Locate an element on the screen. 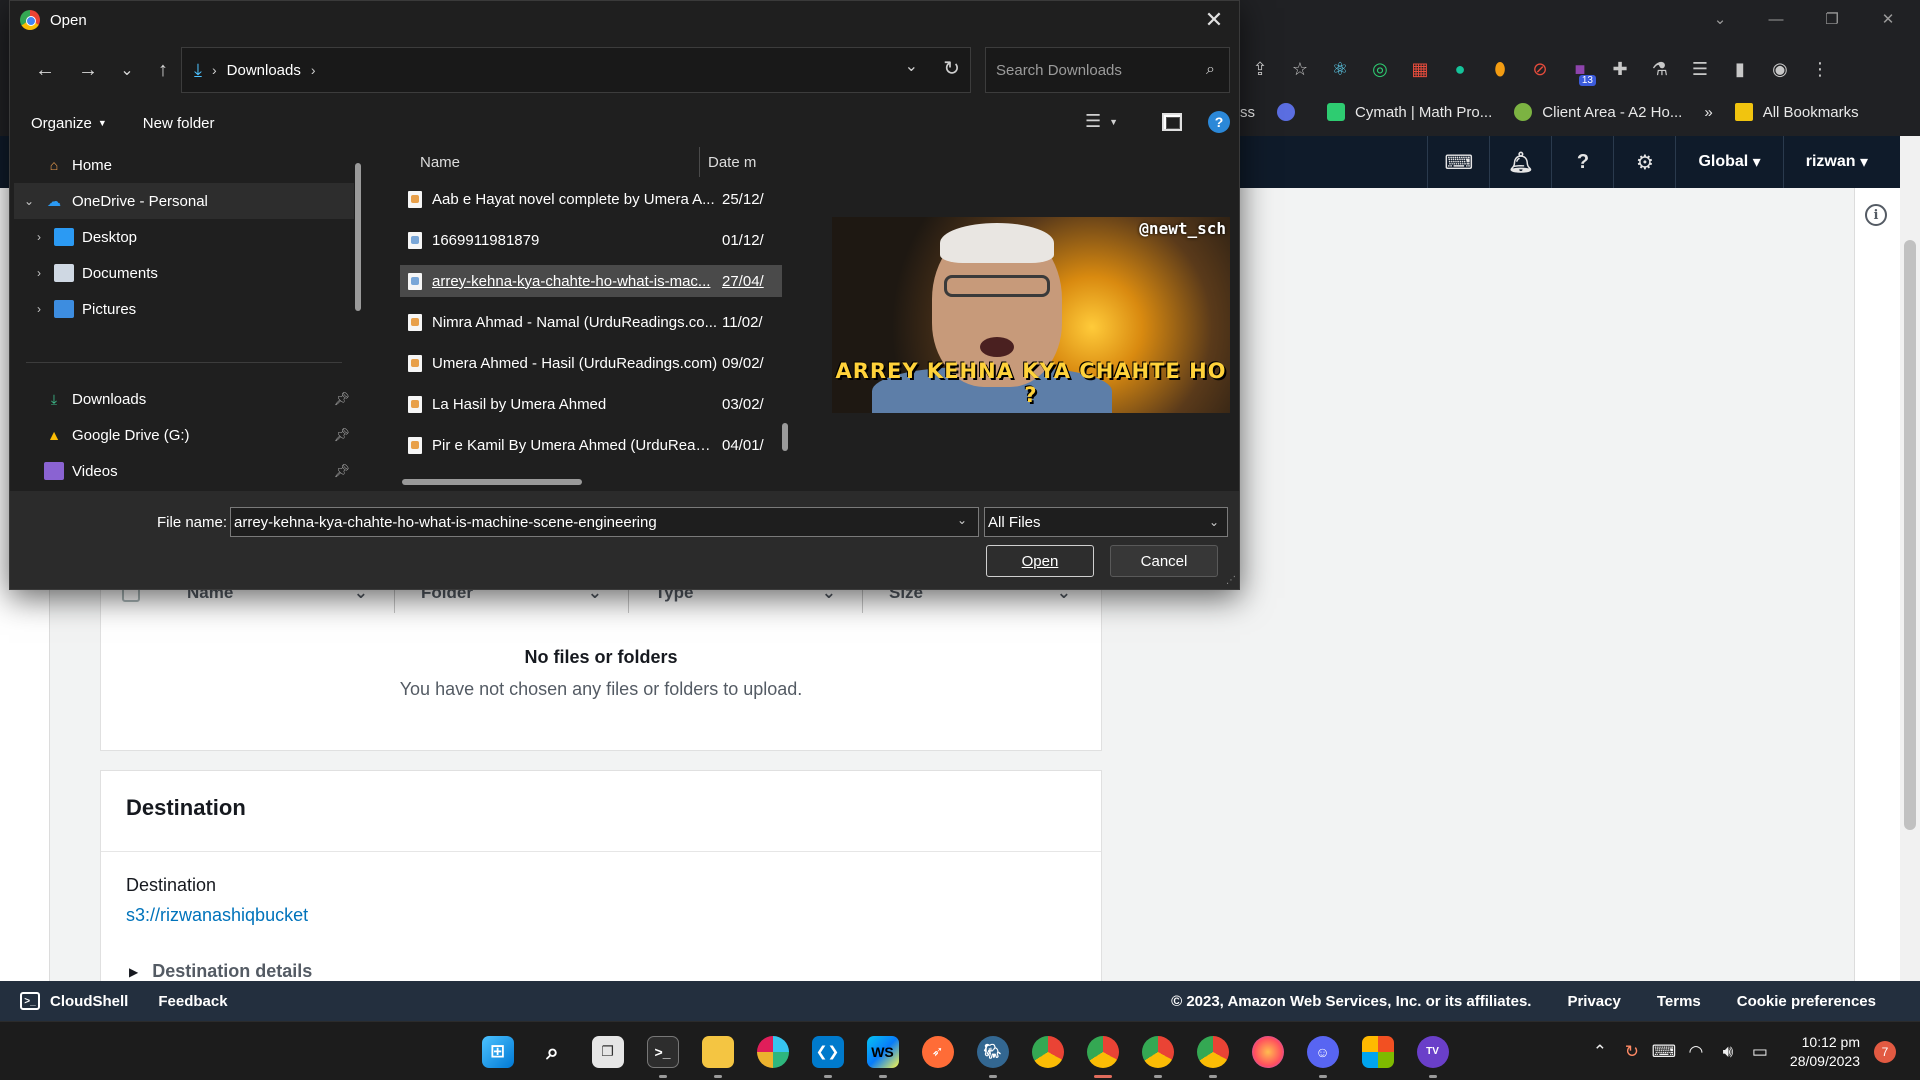 The image size is (1920, 1080). info-icon: i is located at coordinates (1876, 215).